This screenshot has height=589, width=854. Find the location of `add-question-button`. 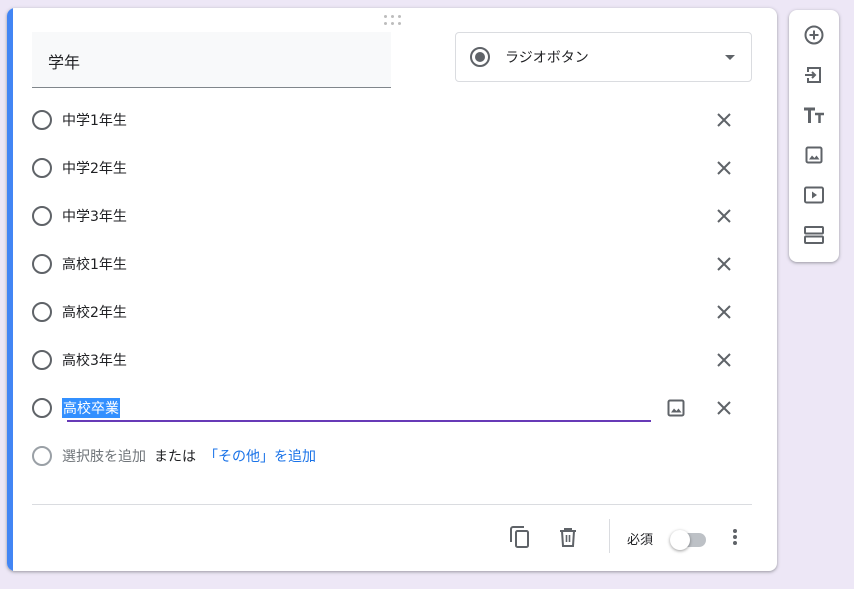

add-question-button is located at coordinates (814, 35).